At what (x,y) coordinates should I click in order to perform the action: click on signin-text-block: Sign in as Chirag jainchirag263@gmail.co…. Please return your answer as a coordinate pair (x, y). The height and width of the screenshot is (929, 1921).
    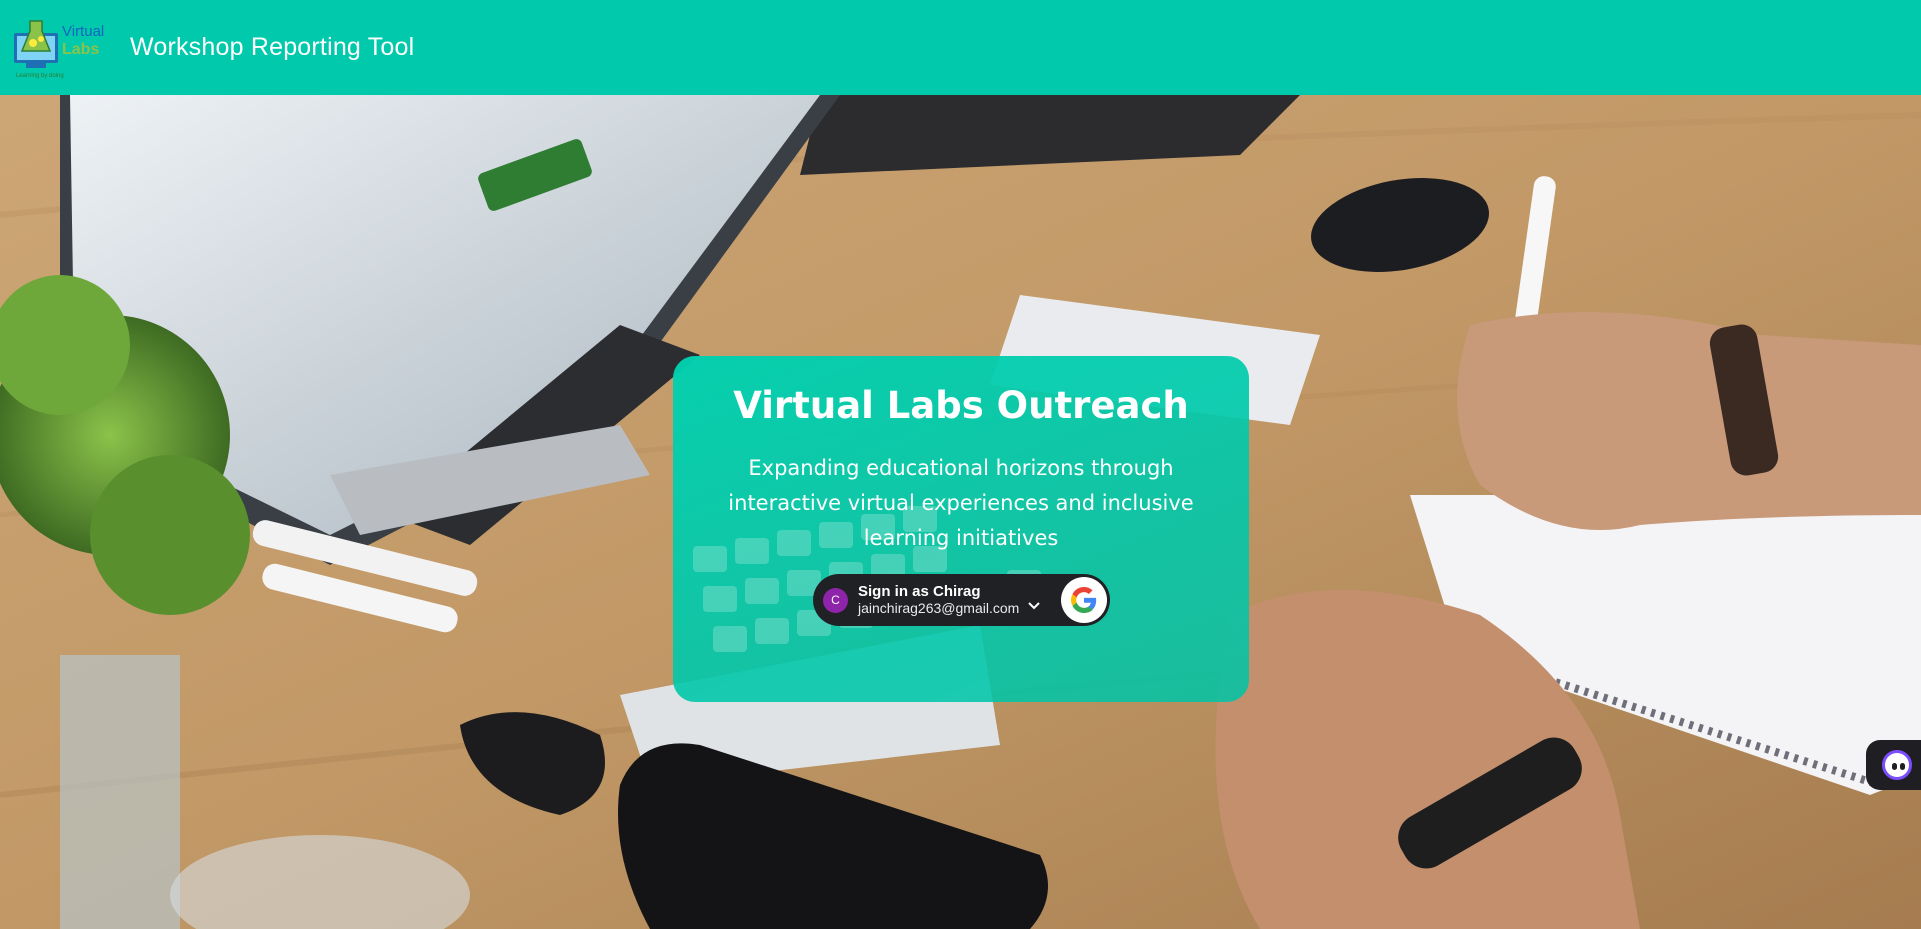
    Looking at the image, I should click on (939, 600).